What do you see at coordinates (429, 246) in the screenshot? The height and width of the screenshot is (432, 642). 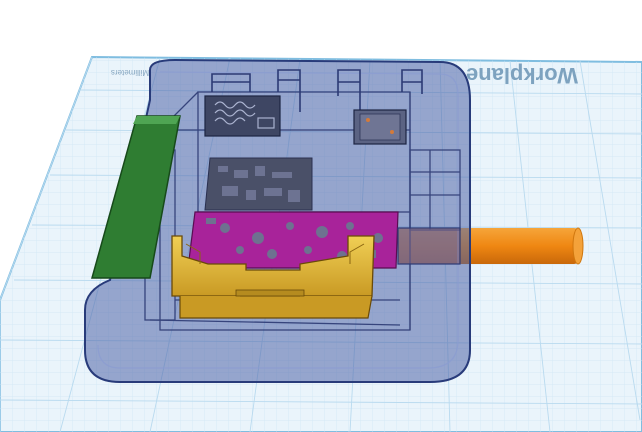 I see `enclosure-rod-slot` at bounding box center [429, 246].